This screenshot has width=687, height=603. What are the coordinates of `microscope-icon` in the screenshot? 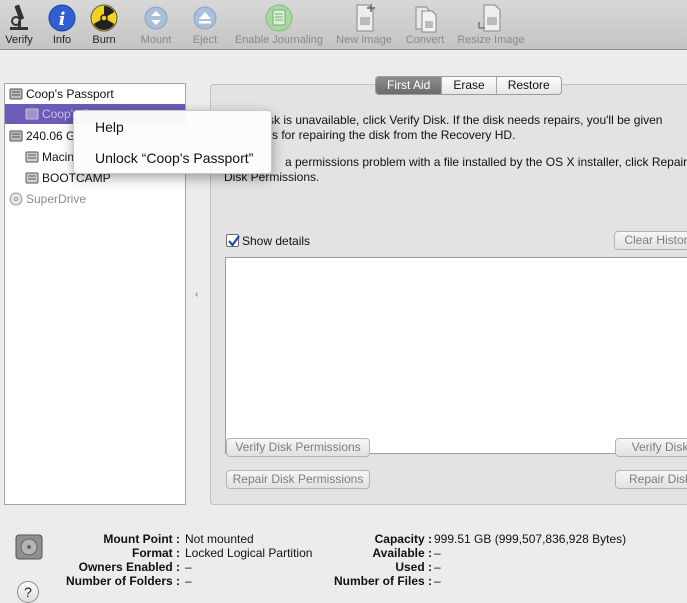 It's located at (19, 17).